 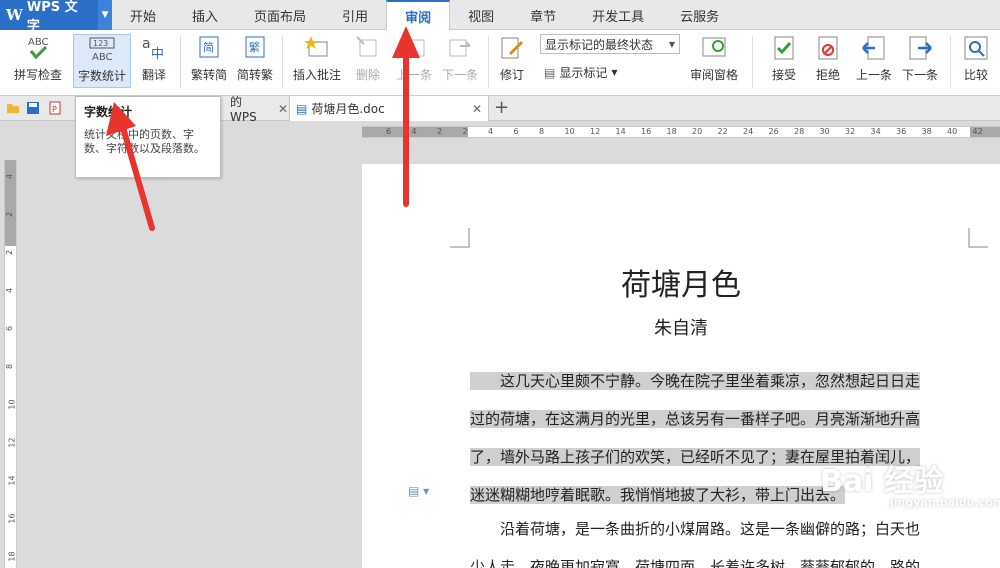 What do you see at coordinates (101, 76) in the screenshot?
I see `word-count-label: 字数统计` at bounding box center [101, 76].